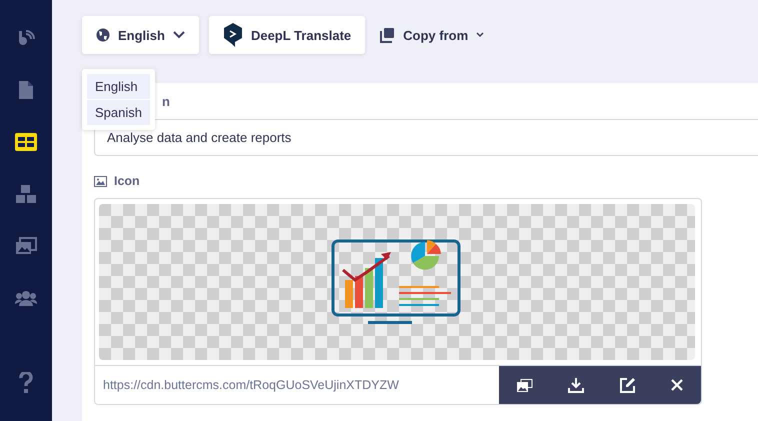 This screenshot has height=421, width=758. I want to click on copy-from-button: Copy from, so click(431, 35).